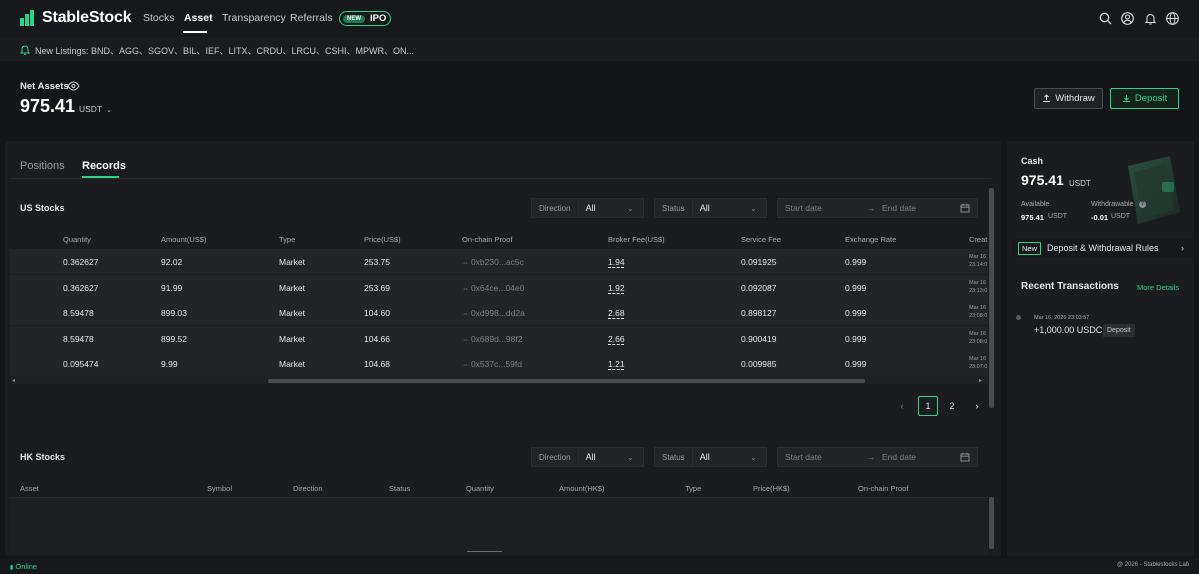 The height and width of the screenshot is (574, 1199). What do you see at coordinates (378, 18) in the screenshot?
I see `ipo-label: IPO` at bounding box center [378, 18].